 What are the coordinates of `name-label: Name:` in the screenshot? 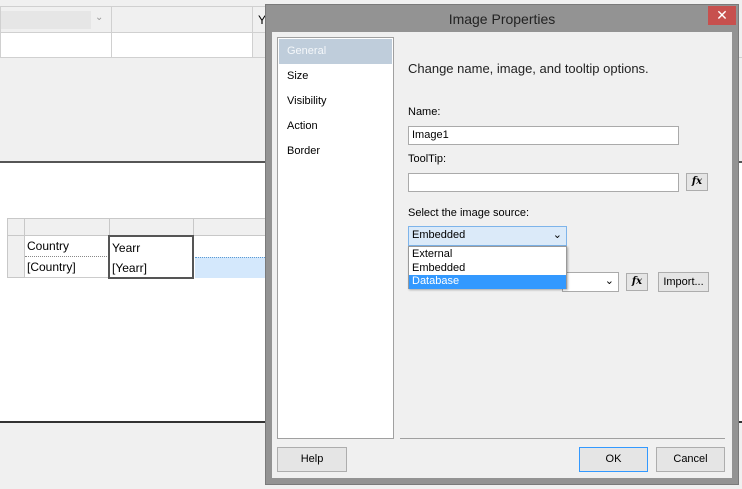 It's located at (424, 112).